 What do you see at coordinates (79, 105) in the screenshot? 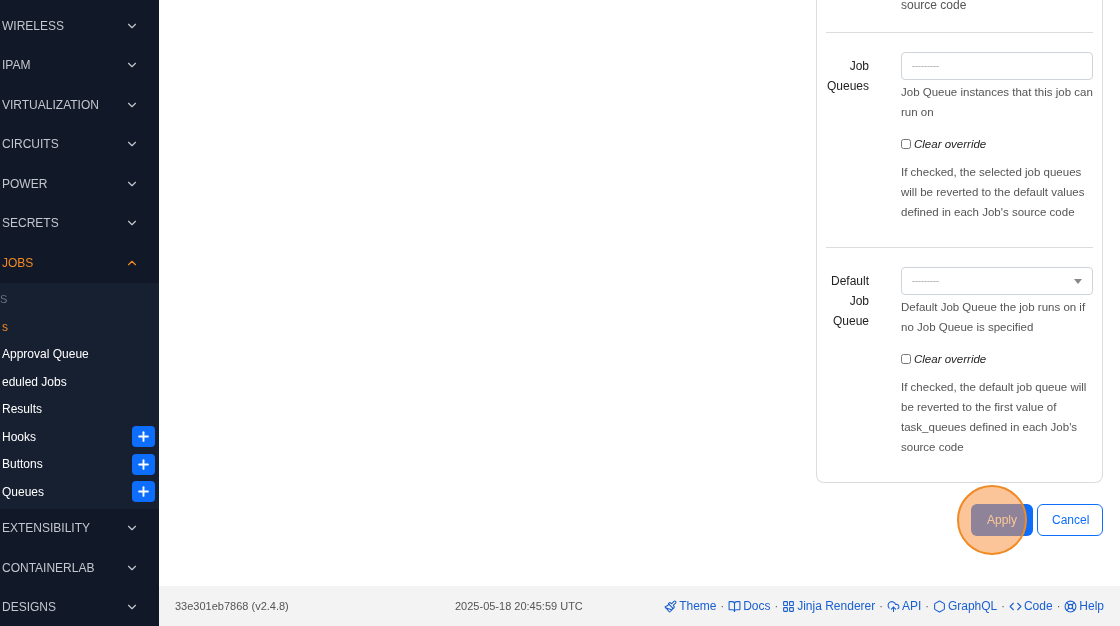
I see `sidebar-section: VIRTUALIZATION` at bounding box center [79, 105].